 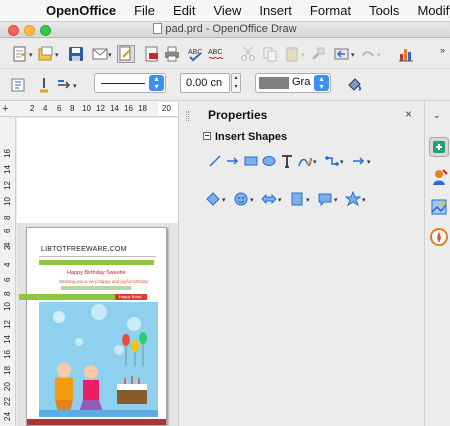 I want to click on basic-shapes-dropdown-icon: ▾, so click(x=224, y=200).